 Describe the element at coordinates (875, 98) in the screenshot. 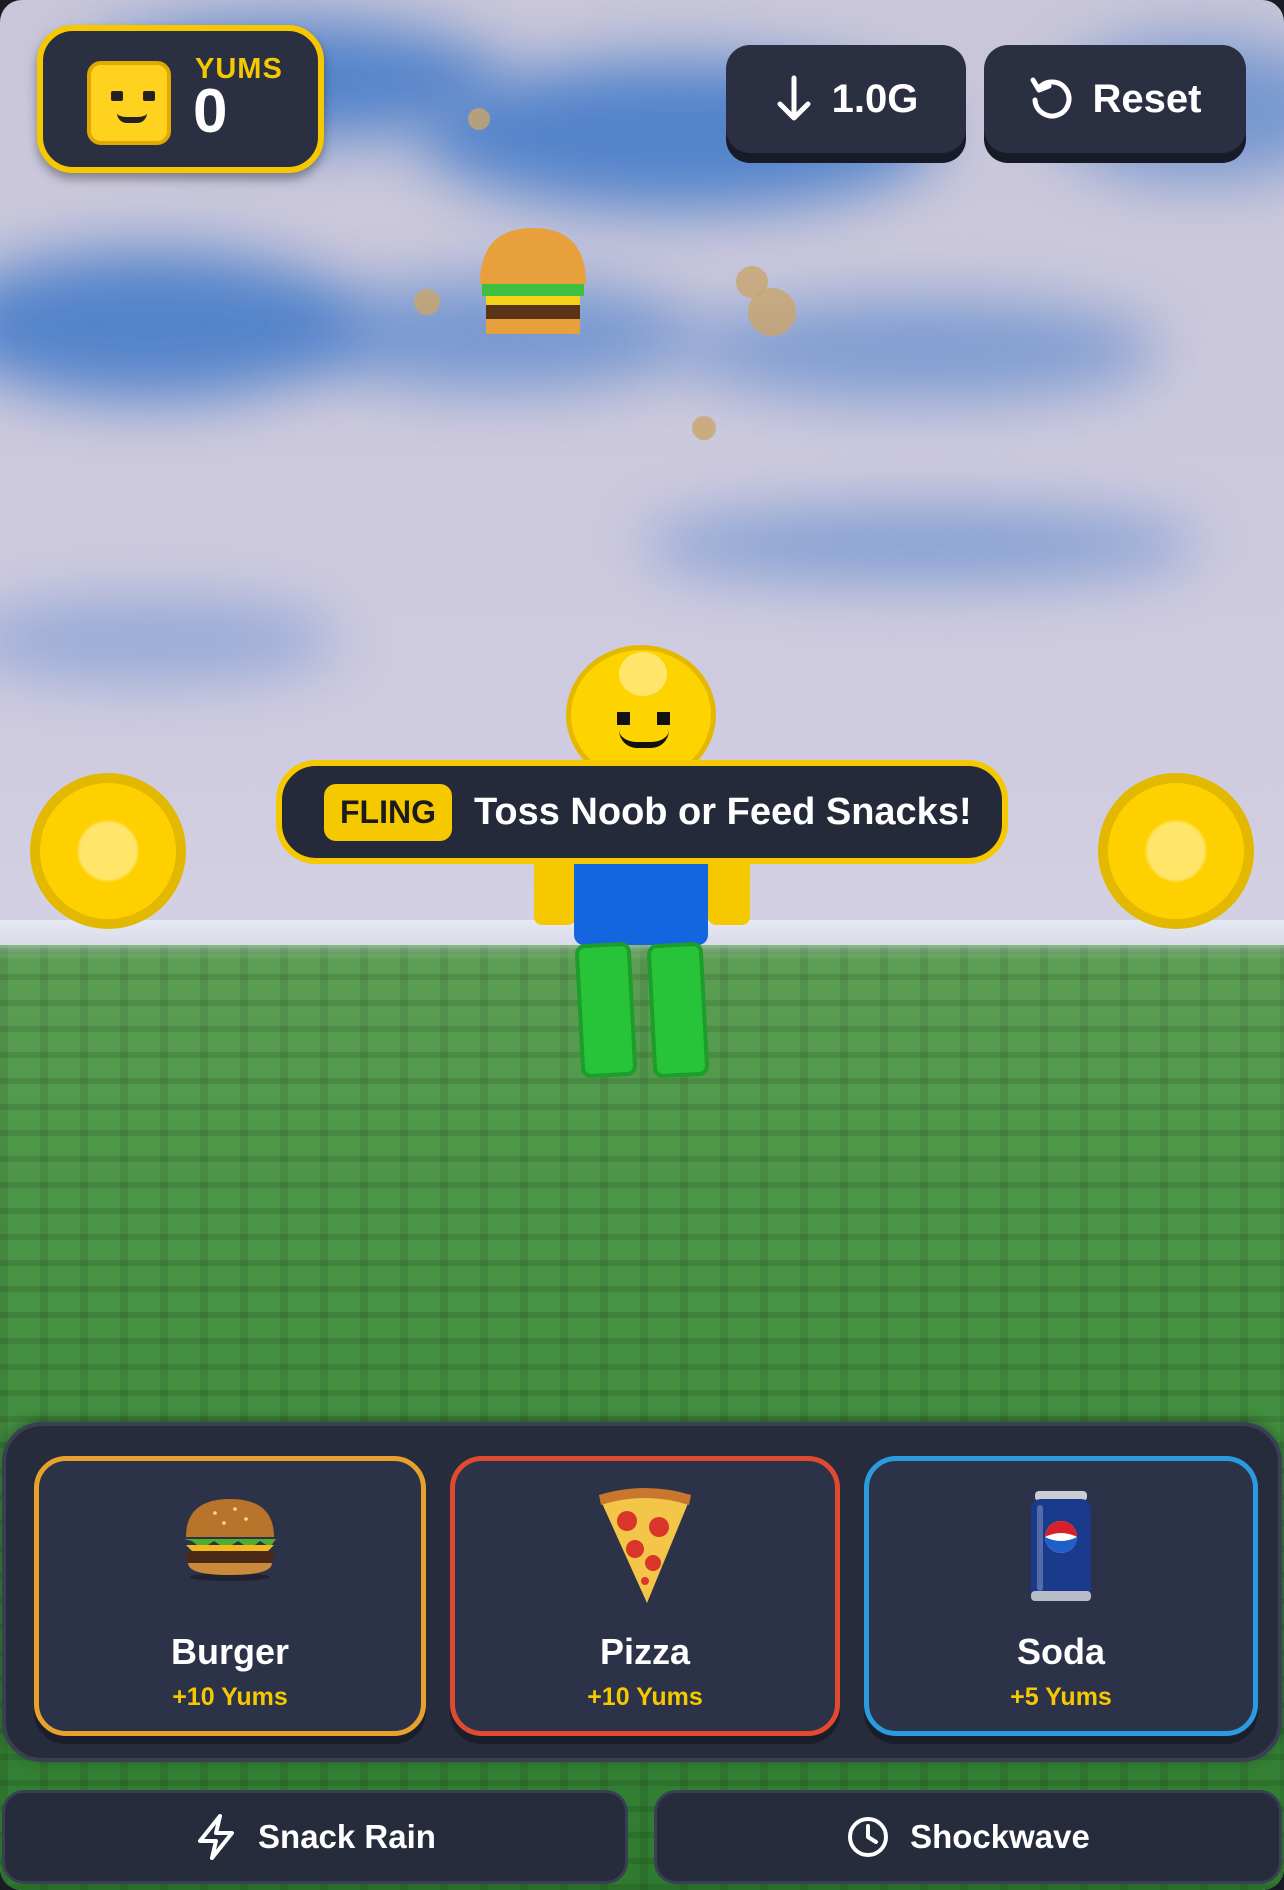

I see `gravity-label: 1.0G` at that location.